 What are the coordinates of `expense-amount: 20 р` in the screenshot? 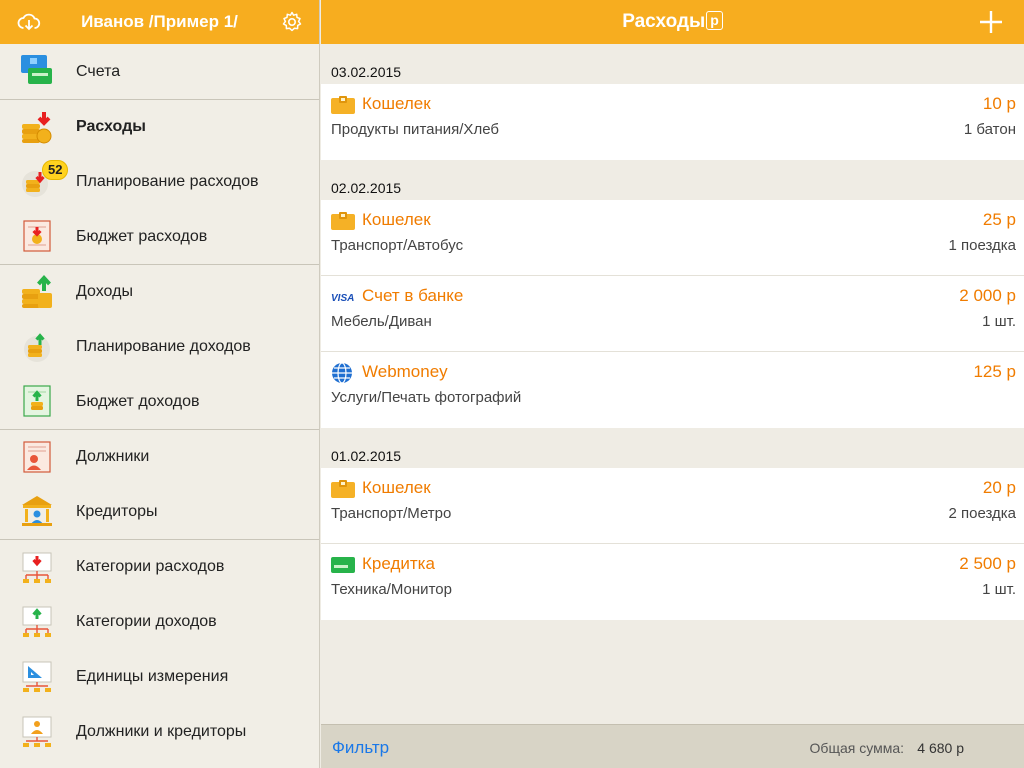 It's located at (999, 487).